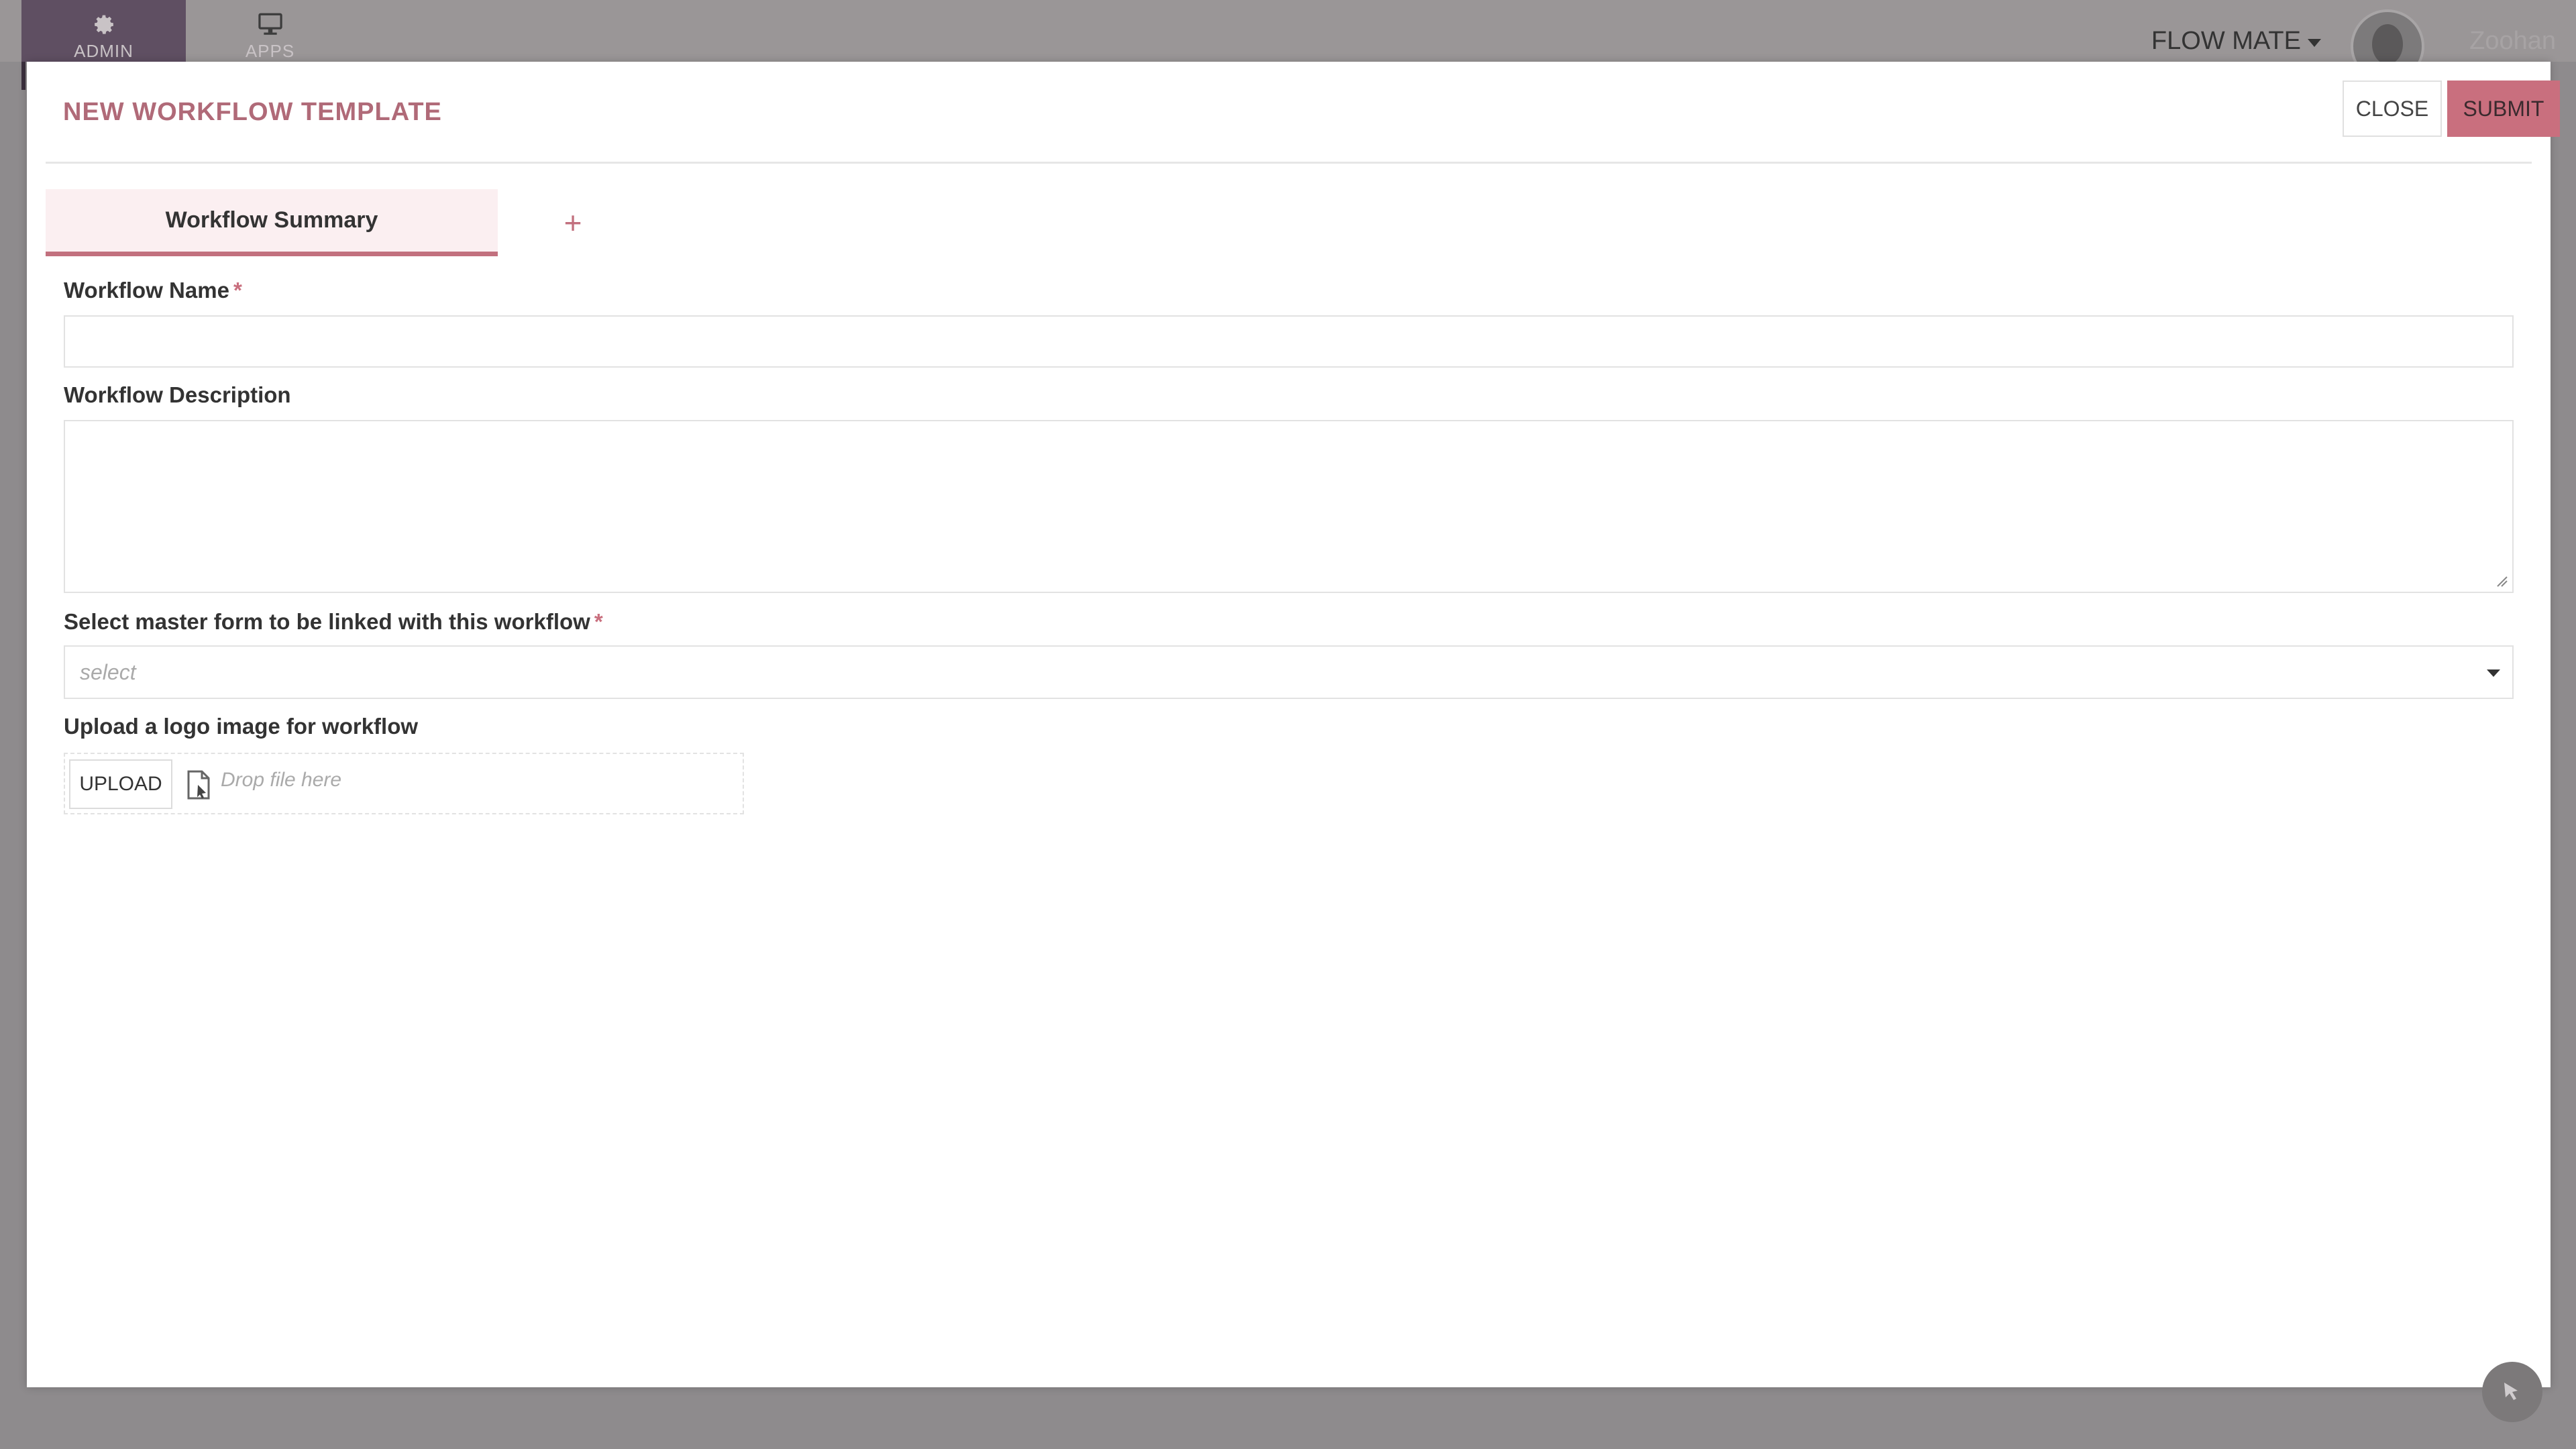 The image size is (2576, 1449). What do you see at coordinates (103, 24) in the screenshot?
I see `gear-icon` at bounding box center [103, 24].